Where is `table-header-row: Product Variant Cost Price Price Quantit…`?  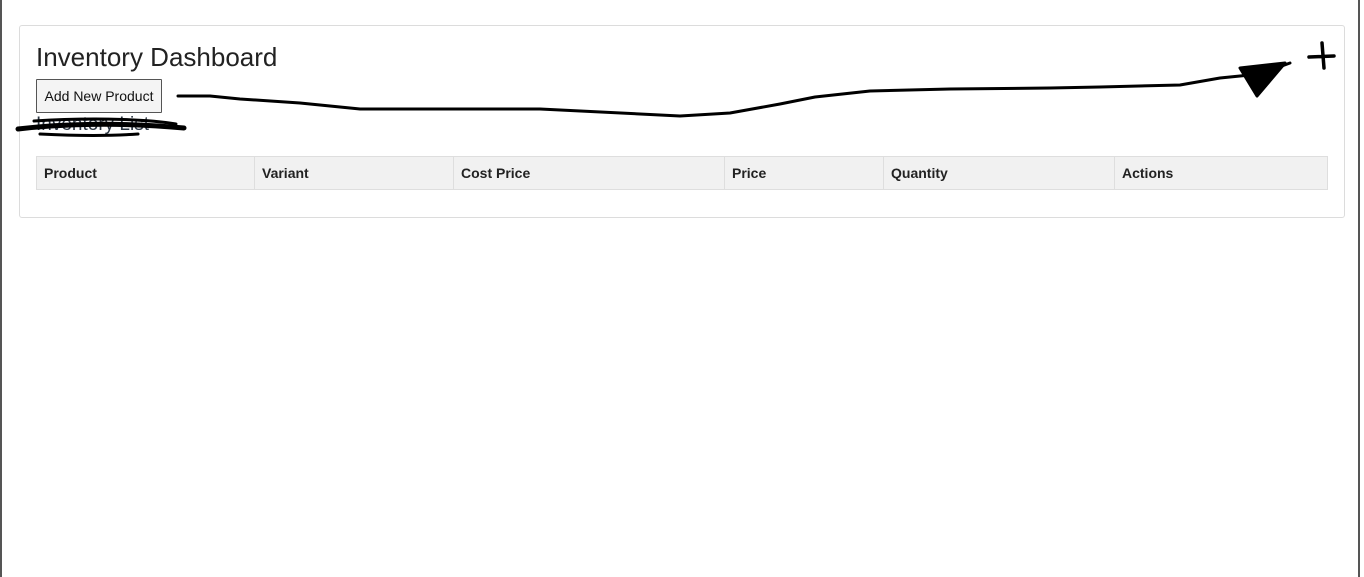 table-header-row: Product Variant Cost Price Price Quantit… is located at coordinates (682, 173).